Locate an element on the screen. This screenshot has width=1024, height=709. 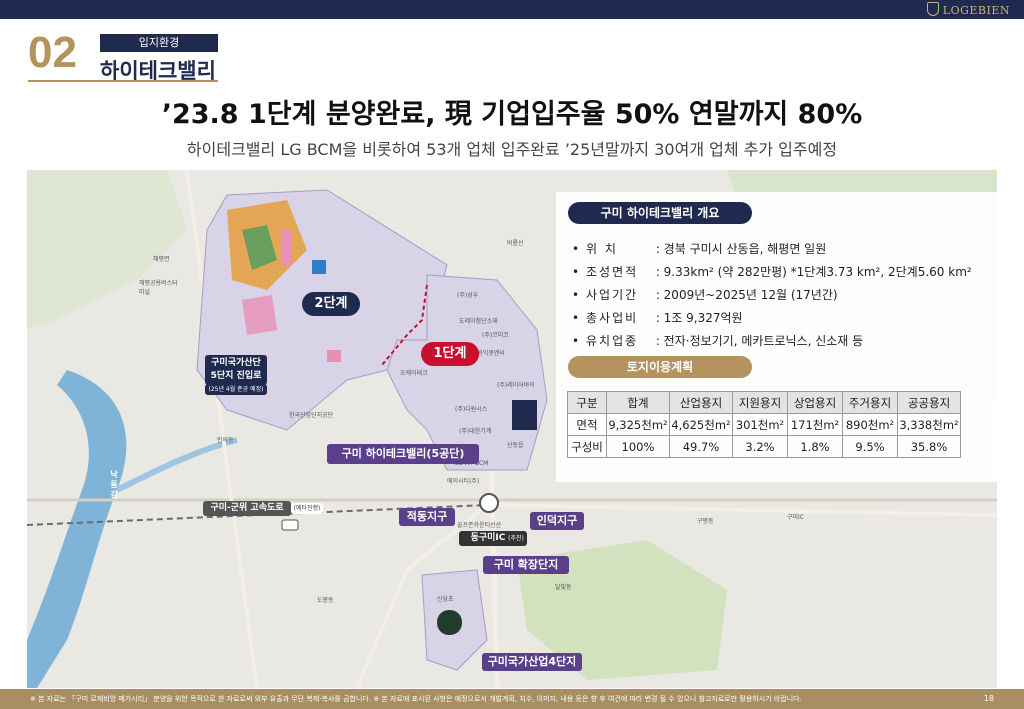
map-label: 해평공용버스터미널 is located at coordinates (158, 288).